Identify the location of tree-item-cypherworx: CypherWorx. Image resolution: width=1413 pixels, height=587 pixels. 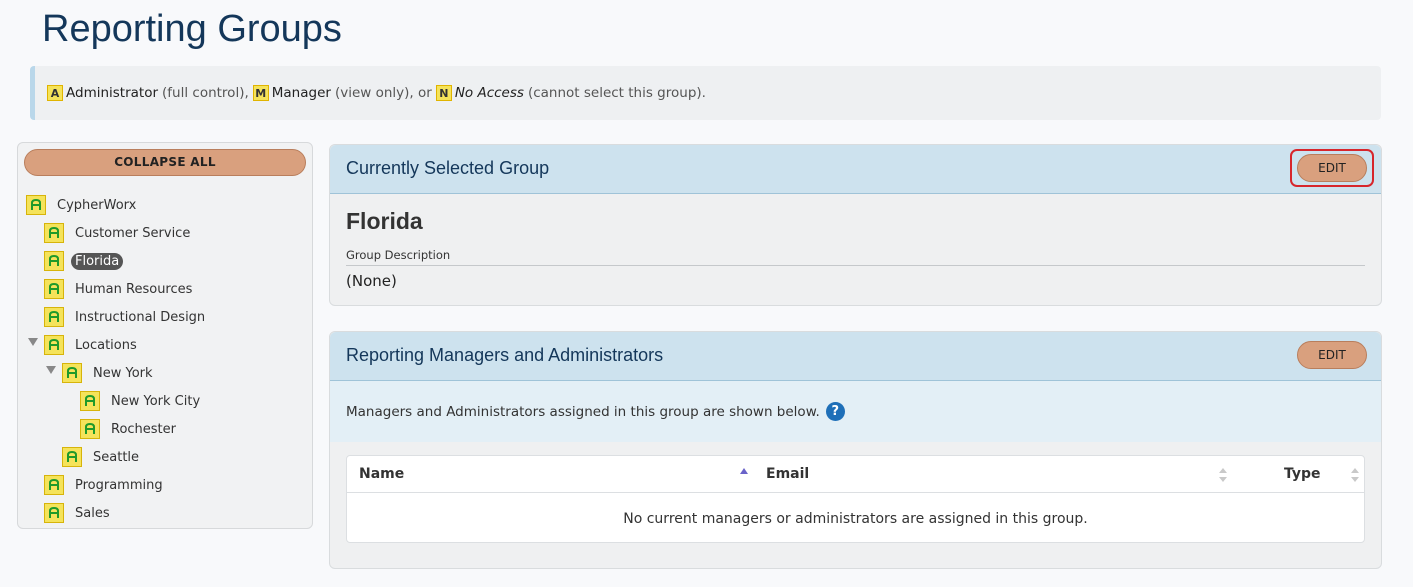
(83, 205).